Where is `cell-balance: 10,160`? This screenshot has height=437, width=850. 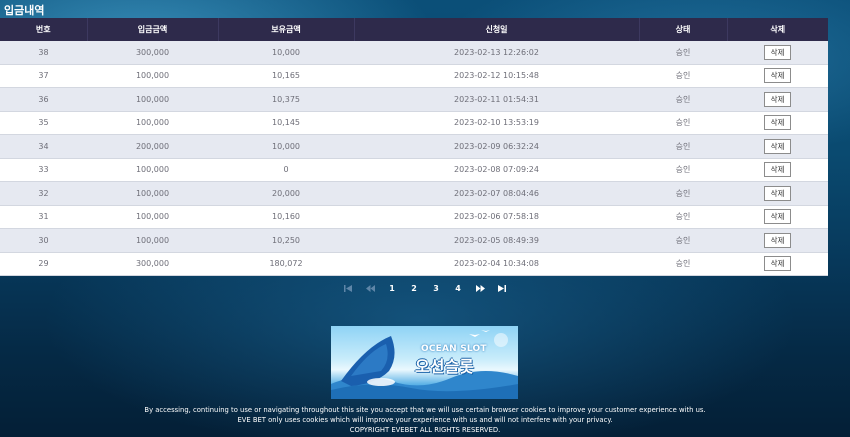
cell-balance: 10,160 is located at coordinates (286, 217).